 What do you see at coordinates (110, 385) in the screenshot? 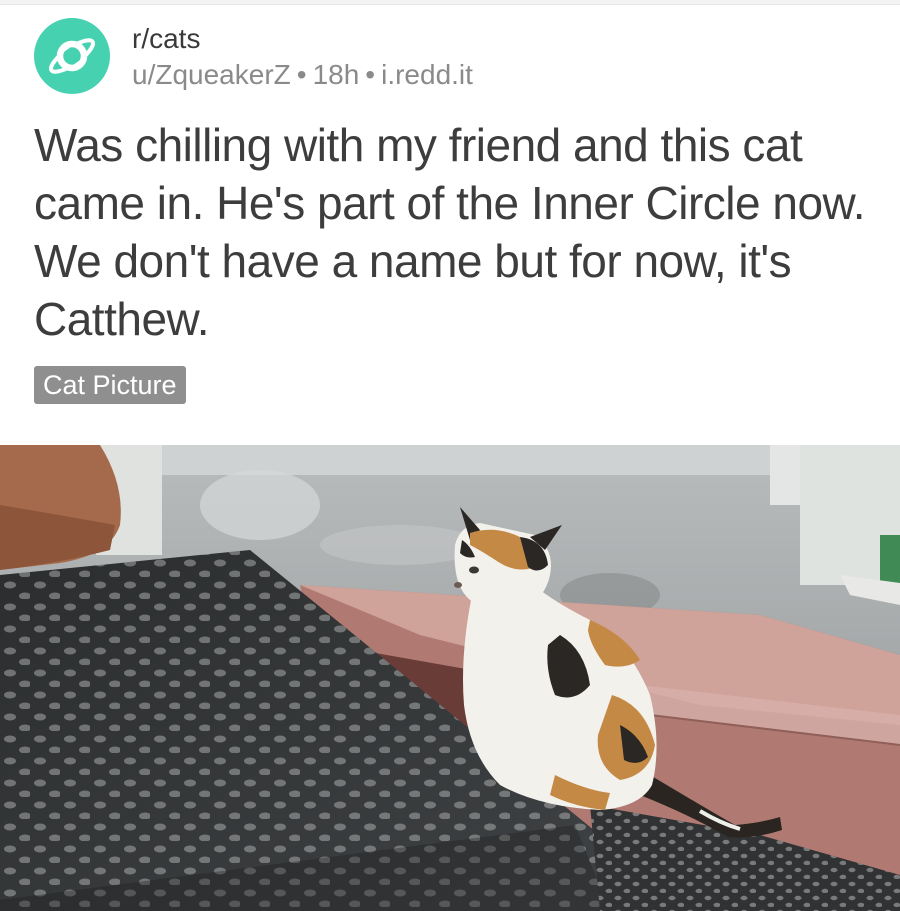
I see `post-flair: Cat Picture` at bounding box center [110, 385].